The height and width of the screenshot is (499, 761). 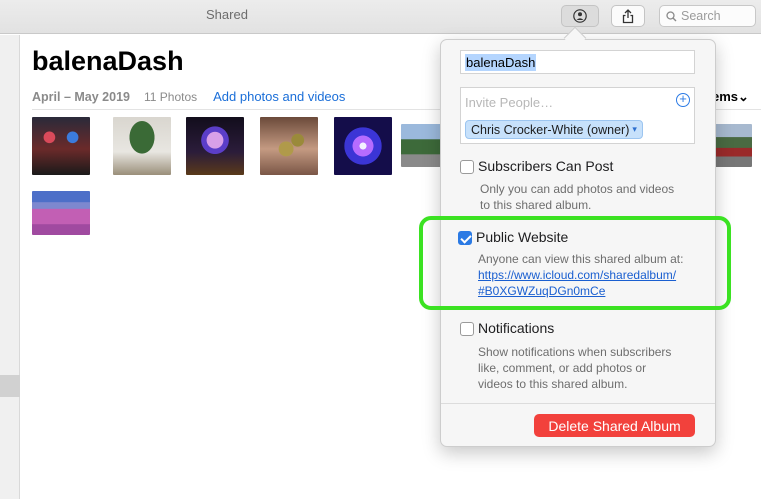 What do you see at coordinates (545, 166) in the screenshot?
I see `subscribers-can-post-label: Subscribers Can Post` at bounding box center [545, 166].